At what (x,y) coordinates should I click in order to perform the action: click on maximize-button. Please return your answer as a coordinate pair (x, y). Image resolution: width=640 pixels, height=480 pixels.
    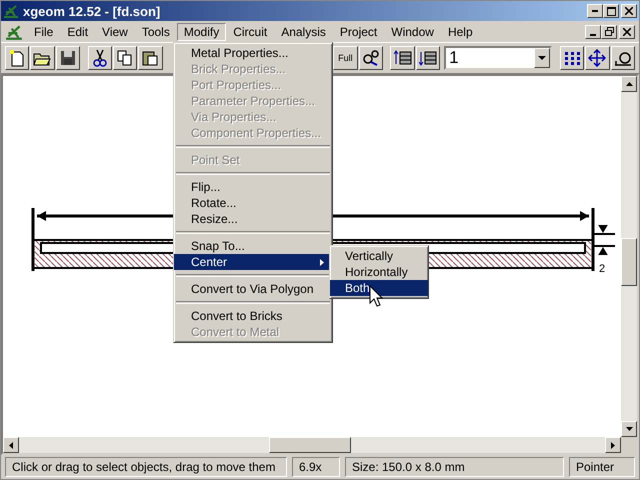
    Looking at the image, I should click on (611, 11).